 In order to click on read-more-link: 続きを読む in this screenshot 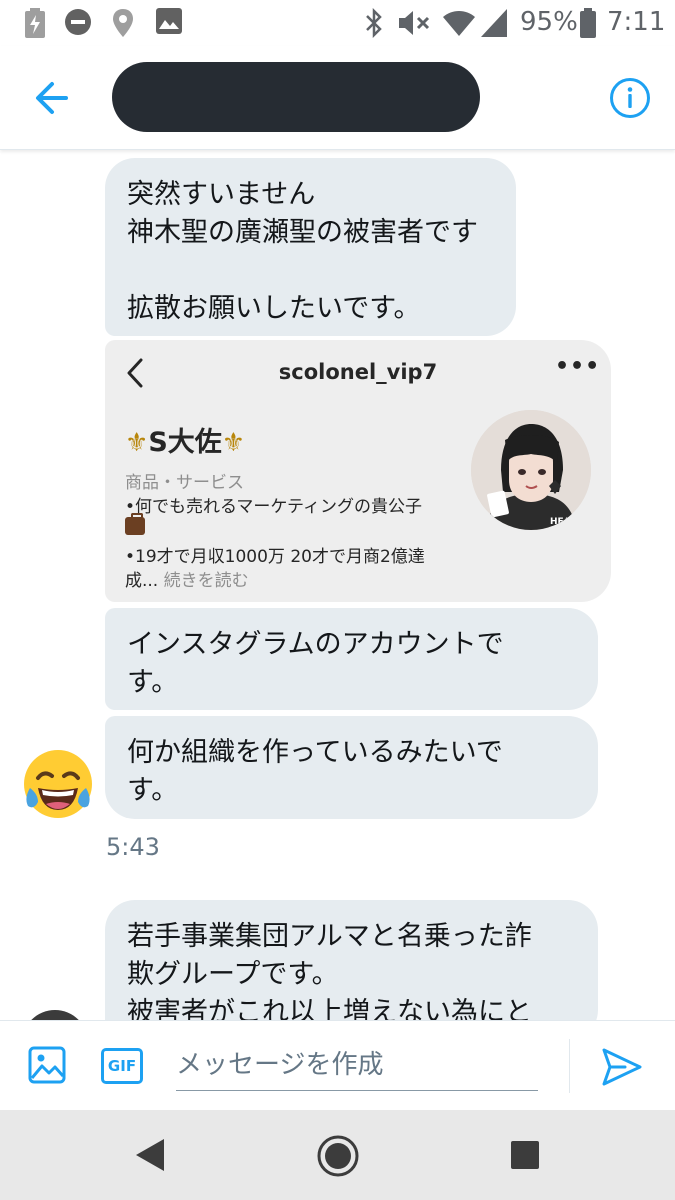, I will do `click(206, 581)`.